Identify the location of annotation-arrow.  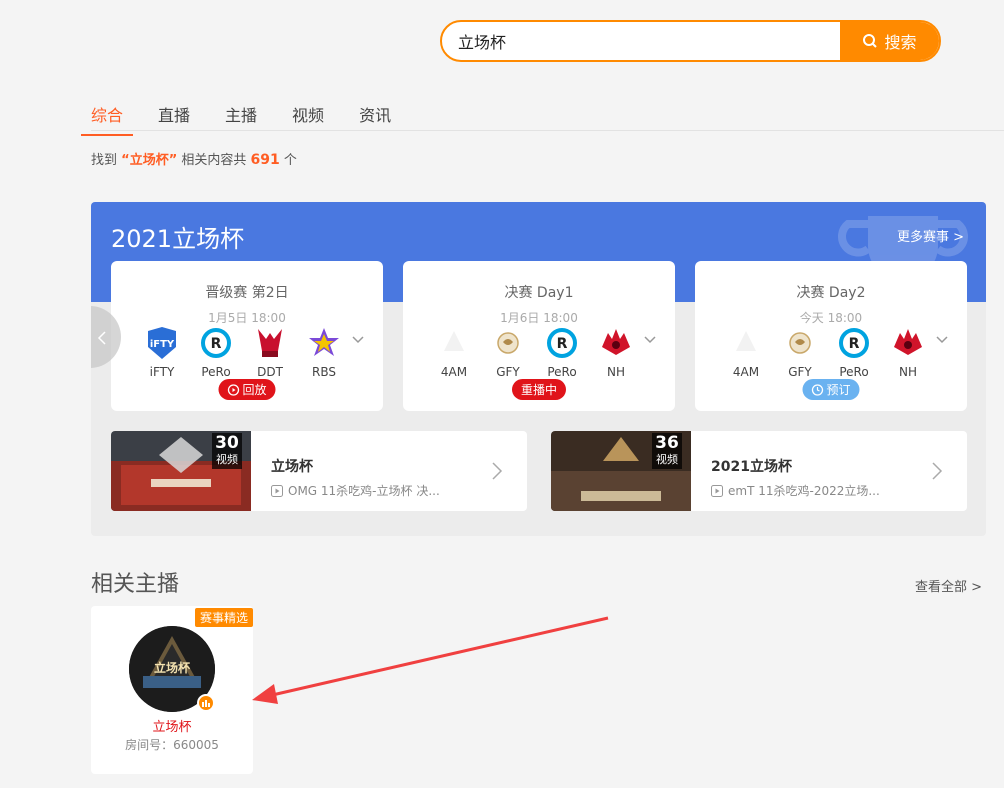
(430, 660).